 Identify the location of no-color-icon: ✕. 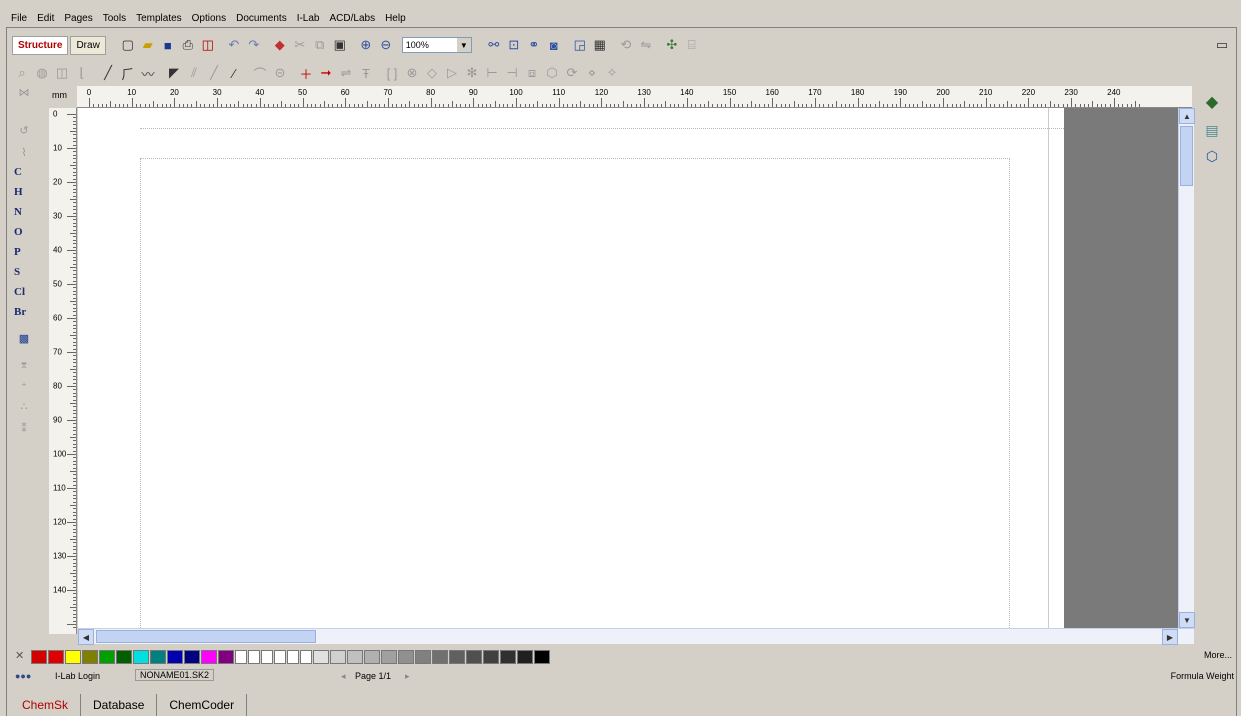
(19, 655).